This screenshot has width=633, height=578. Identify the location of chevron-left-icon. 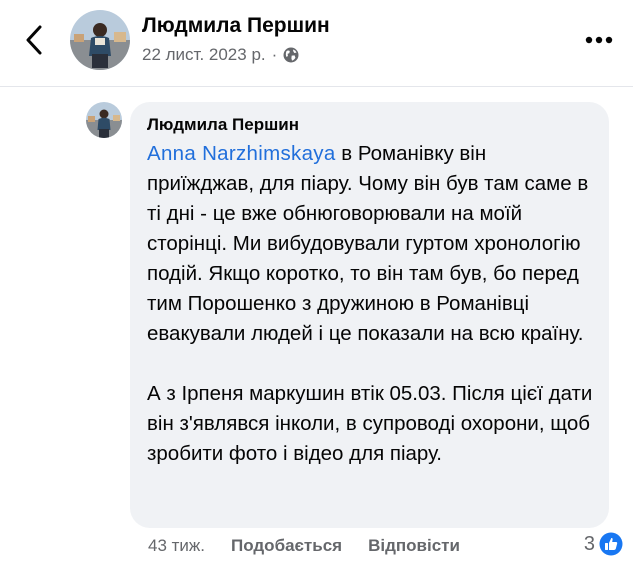
(34, 40).